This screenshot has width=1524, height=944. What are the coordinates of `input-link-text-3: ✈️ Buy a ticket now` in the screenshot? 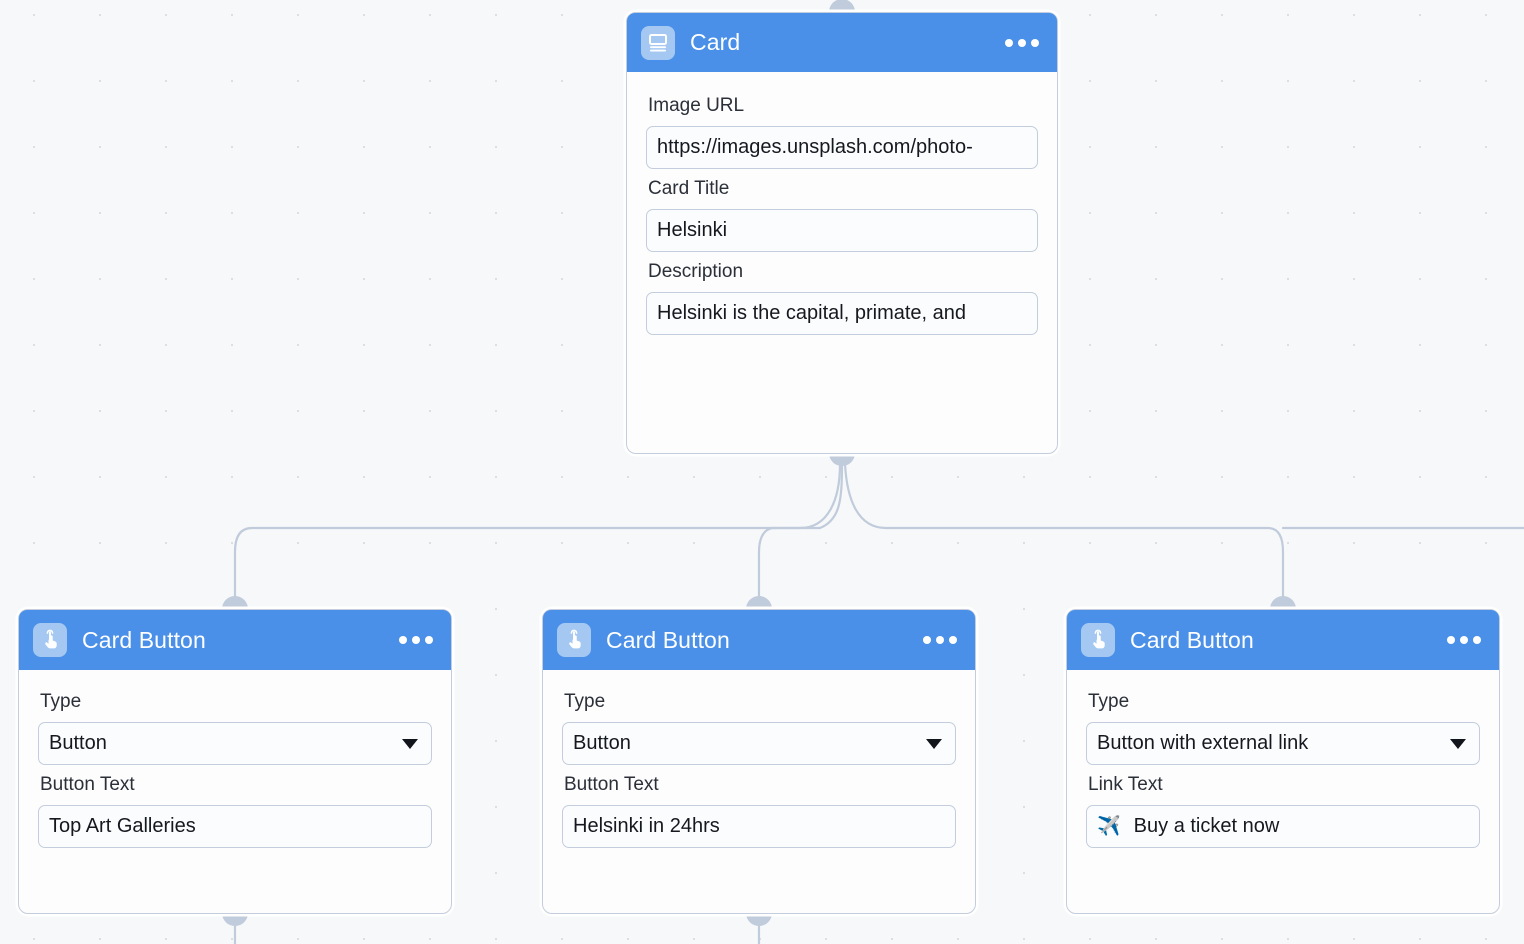 It's located at (1283, 826).